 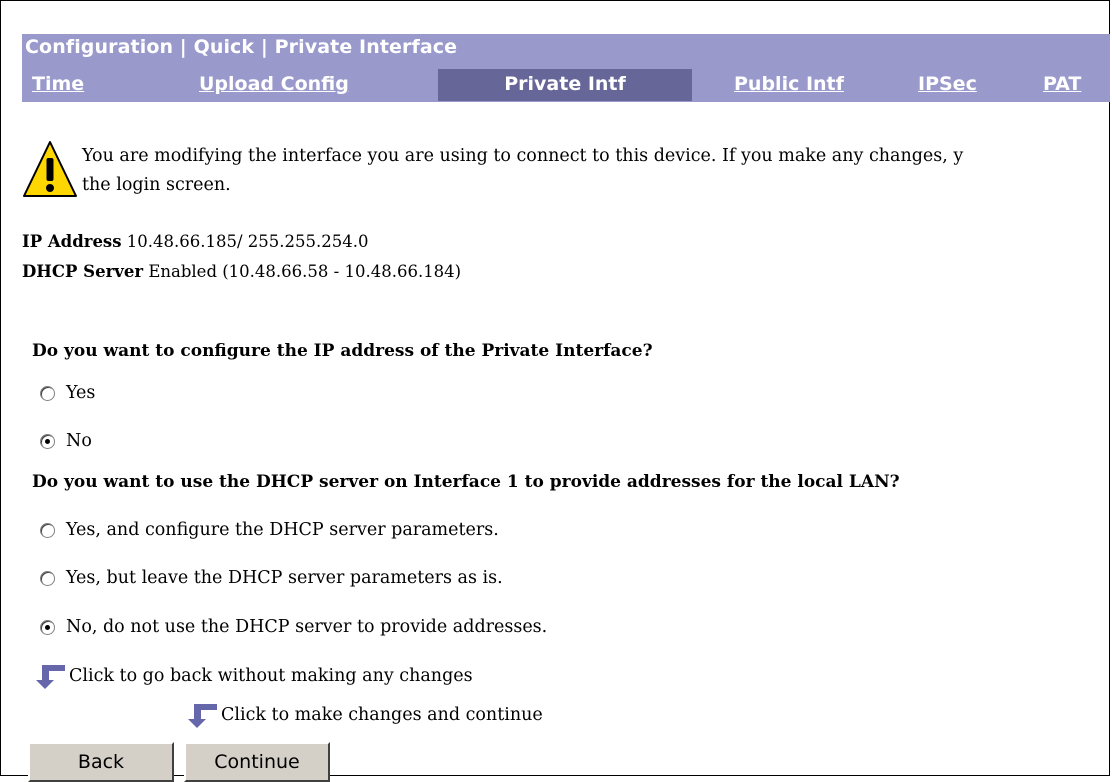 What do you see at coordinates (50, 169) in the screenshot?
I see `warning-triangle-icon` at bounding box center [50, 169].